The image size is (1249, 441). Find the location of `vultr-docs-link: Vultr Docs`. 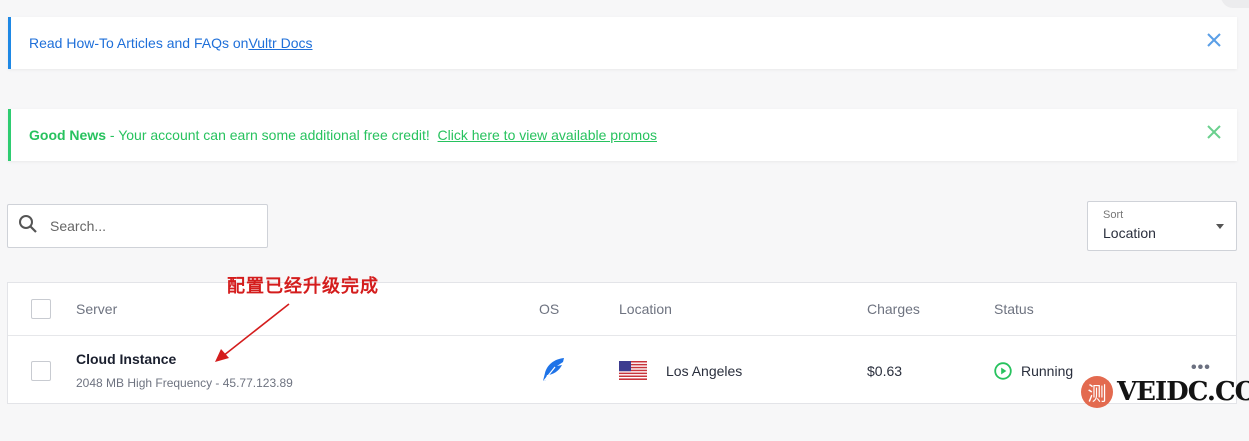

vultr-docs-link: Vultr Docs is located at coordinates (280, 43).